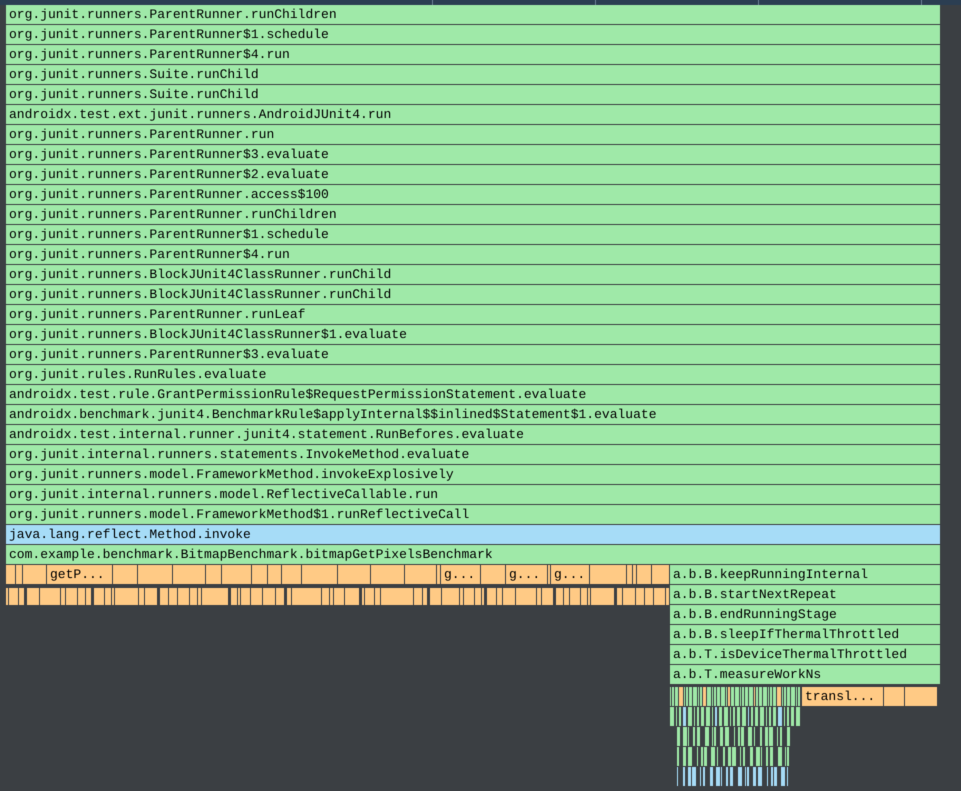  What do you see at coordinates (473, 395) in the screenshot?
I see `call-frame: androidx.test.rule.GrantPermissionRule$RequestPermissionStatement.evaluate` at bounding box center [473, 395].